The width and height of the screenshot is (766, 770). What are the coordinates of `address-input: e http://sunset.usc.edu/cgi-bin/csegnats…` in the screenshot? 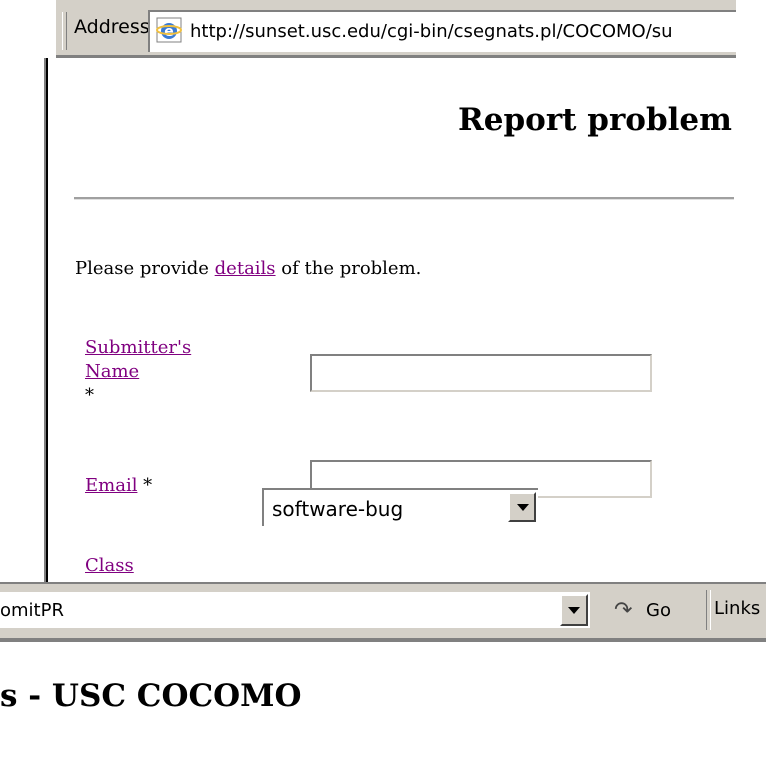 It's located at (442, 31).